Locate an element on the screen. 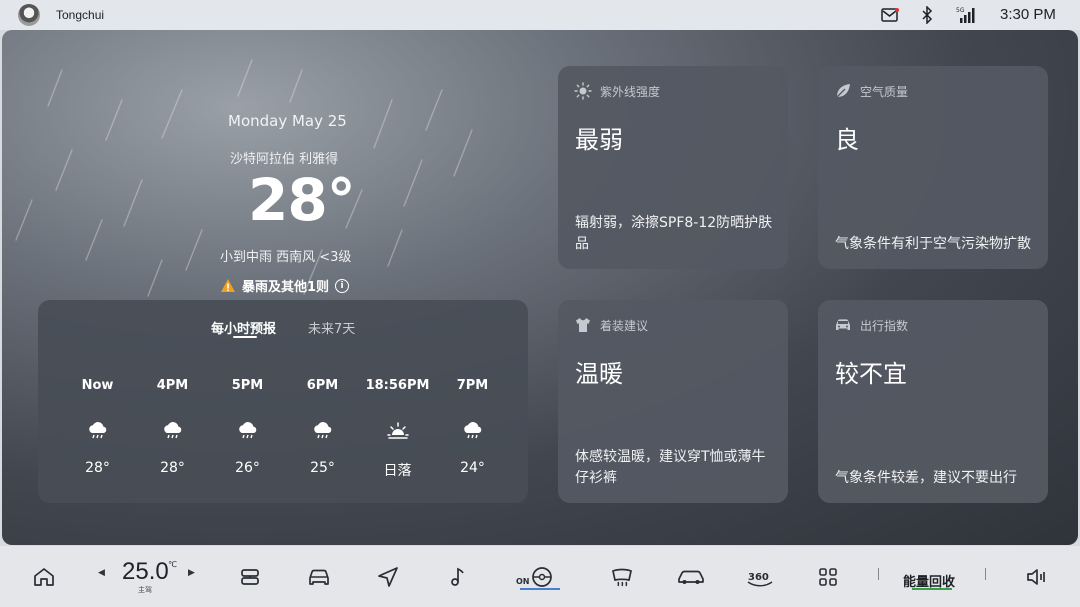  tab-hourly: 每小时预报 is located at coordinates (243, 327).